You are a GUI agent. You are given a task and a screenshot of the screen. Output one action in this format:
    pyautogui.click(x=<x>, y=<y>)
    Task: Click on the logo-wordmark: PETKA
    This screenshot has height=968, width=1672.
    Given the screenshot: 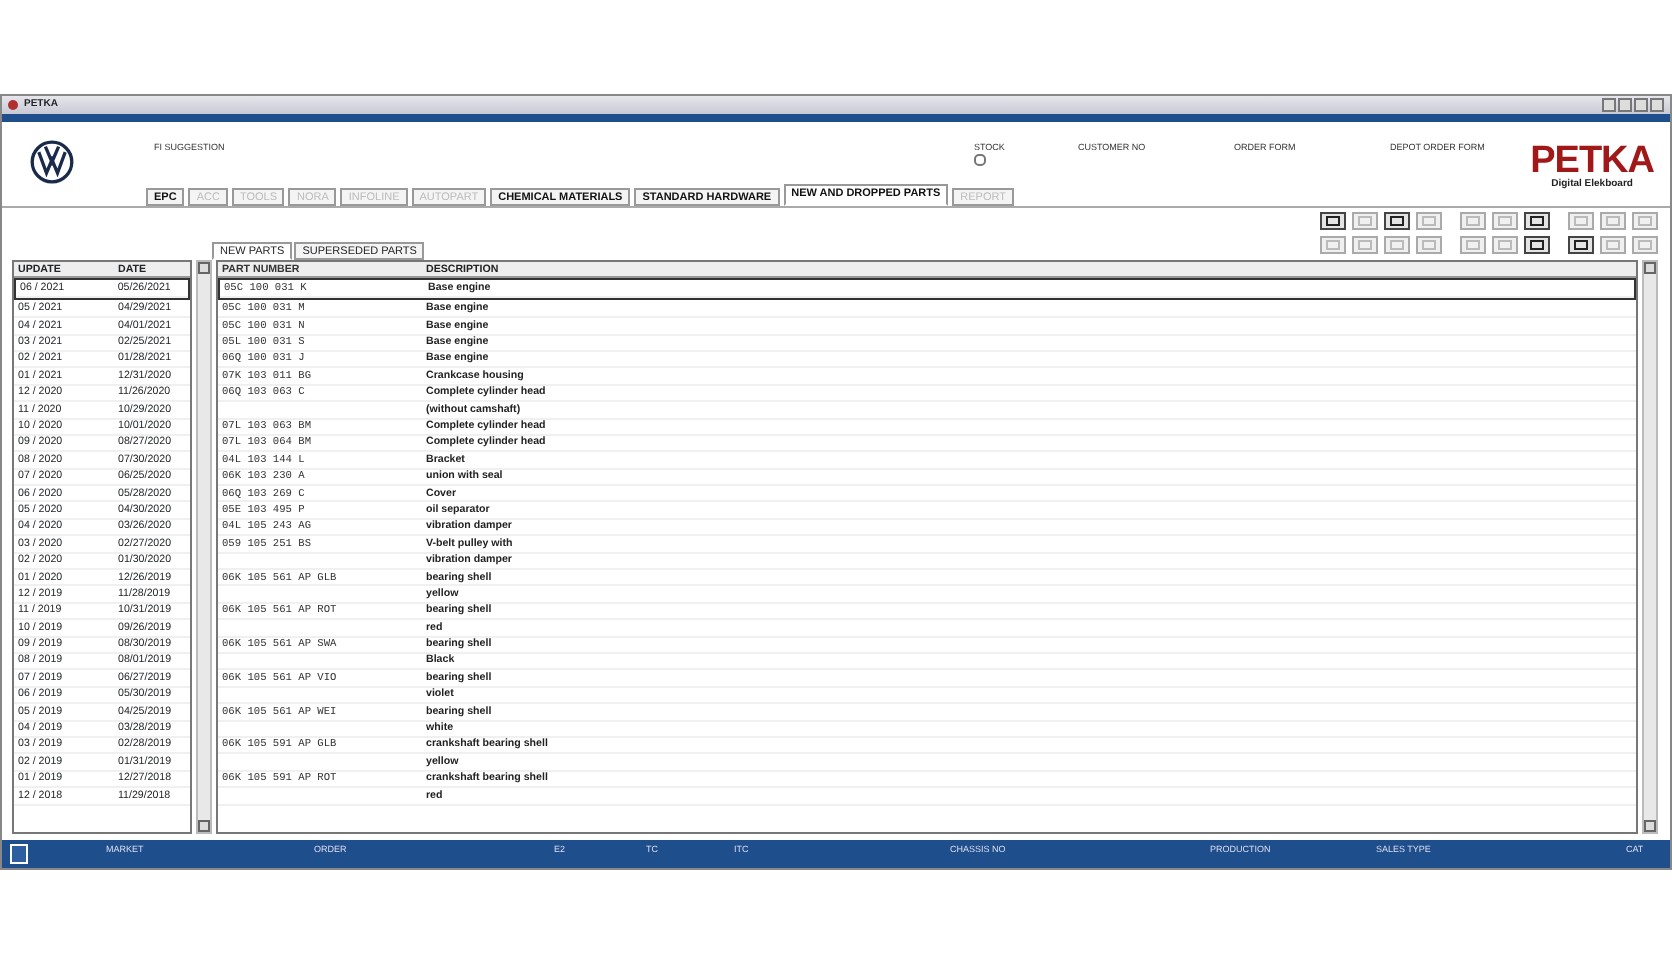 What is the action you would take?
    pyautogui.click(x=1592, y=161)
    